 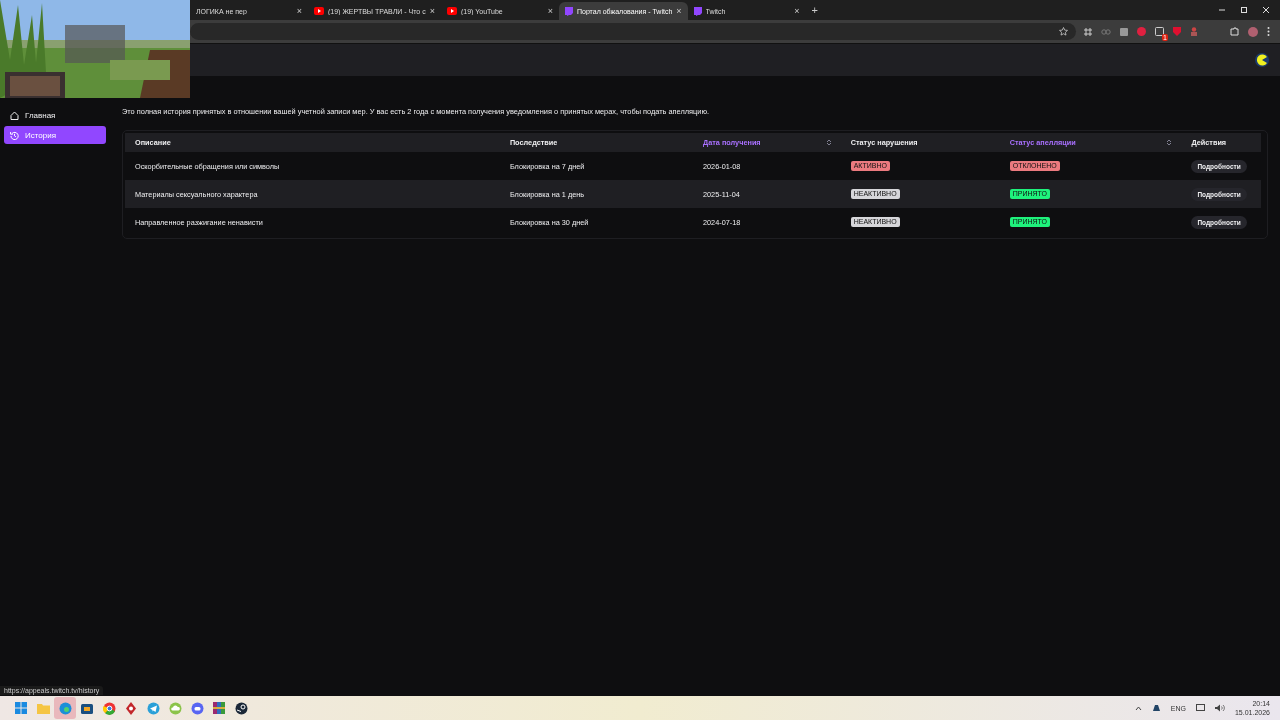 What do you see at coordinates (1262, 60) in the screenshot?
I see `user-avatar-icon` at bounding box center [1262, 60].